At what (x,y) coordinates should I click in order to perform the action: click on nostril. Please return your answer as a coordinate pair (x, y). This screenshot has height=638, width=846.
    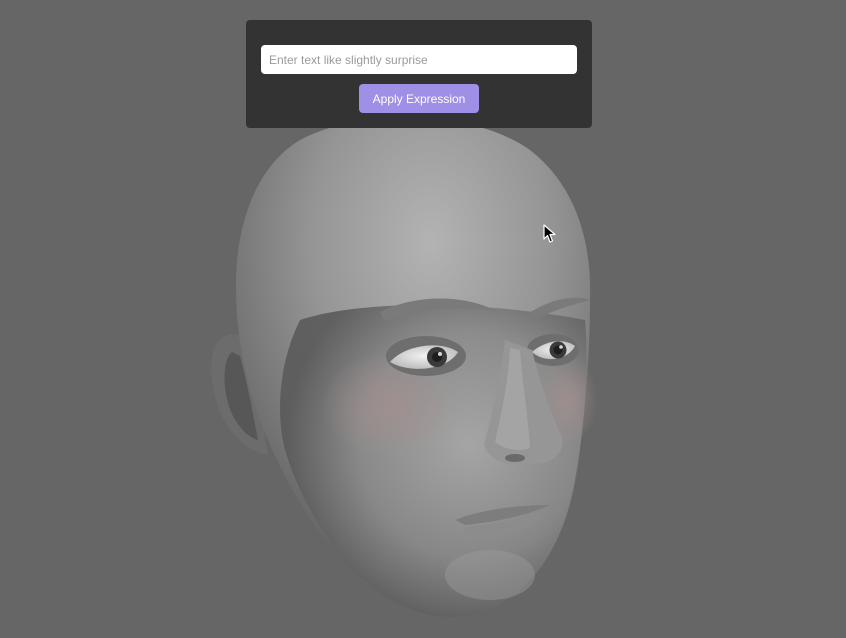
    Looking at the image, I should click on (515, 458).